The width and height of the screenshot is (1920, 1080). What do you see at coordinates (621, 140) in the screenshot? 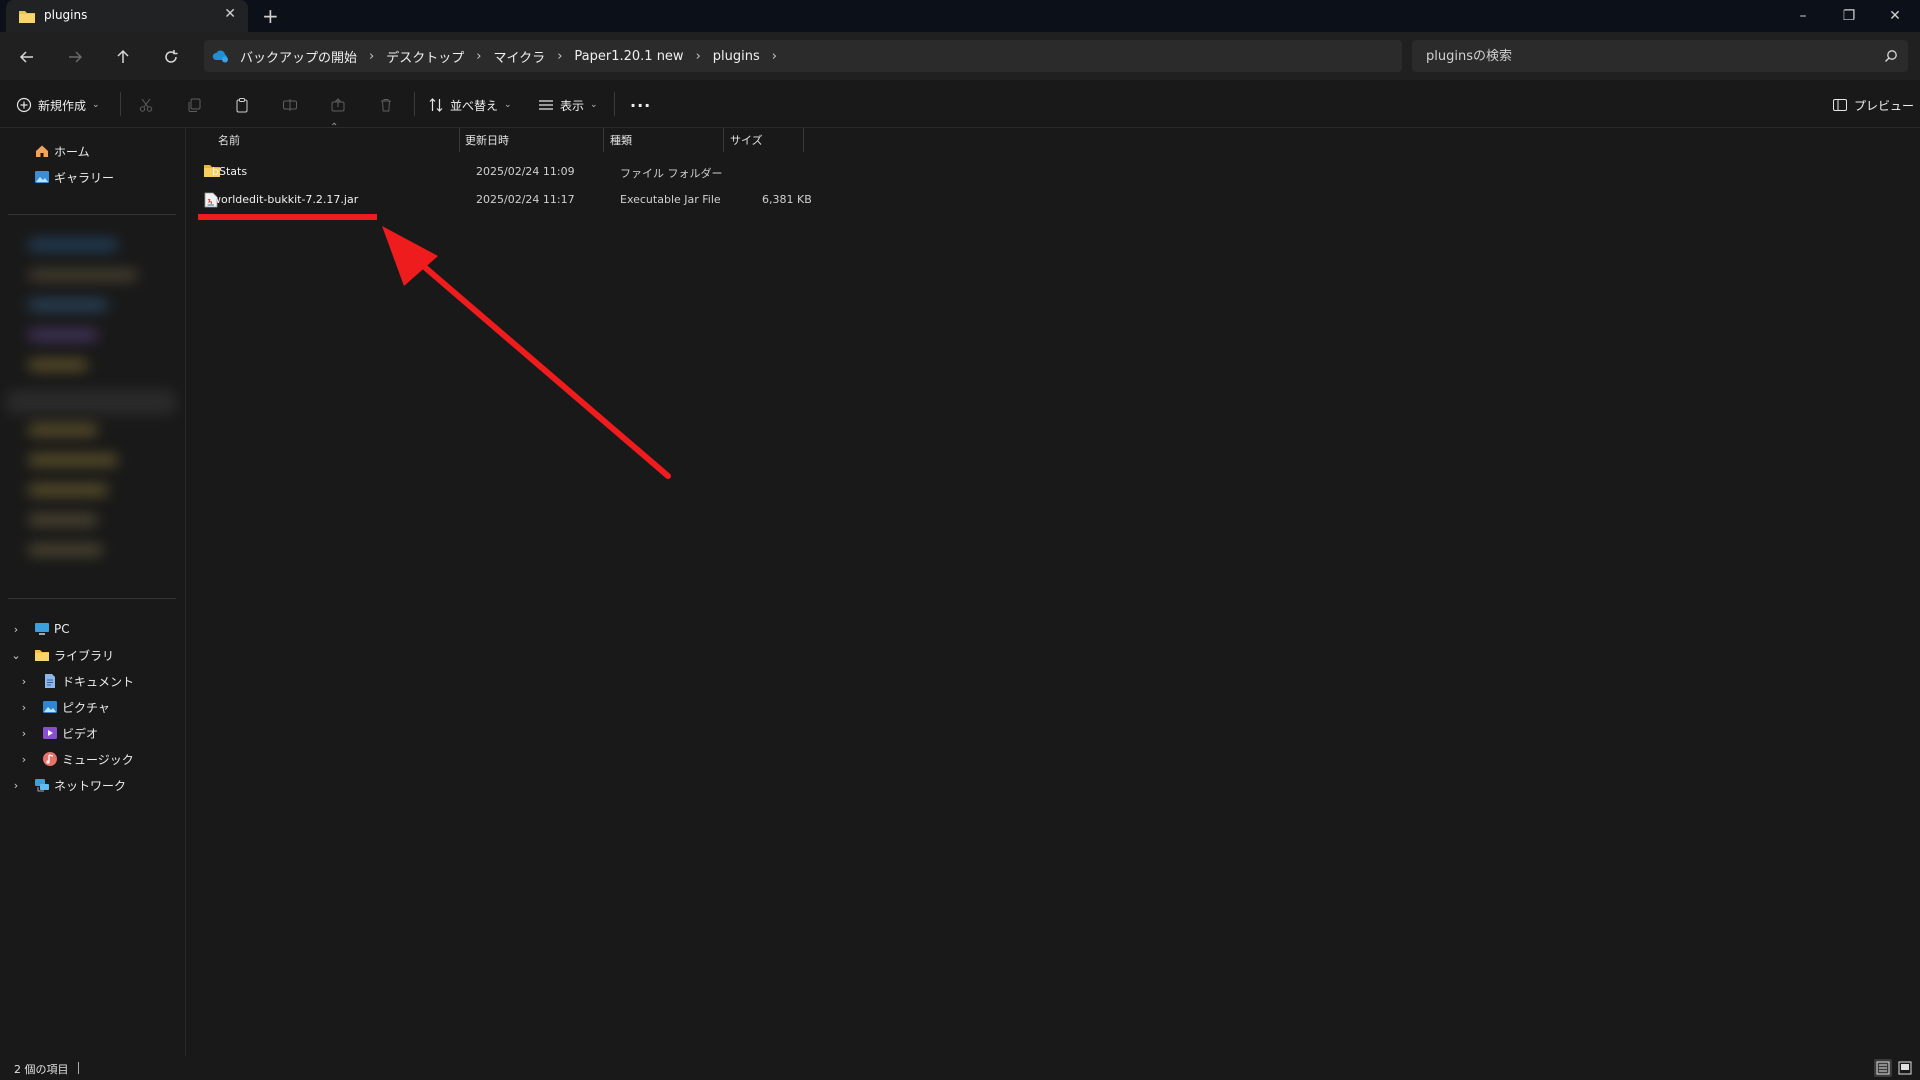
I see `column-header-type: 種類` at bounding box center [621, 140].